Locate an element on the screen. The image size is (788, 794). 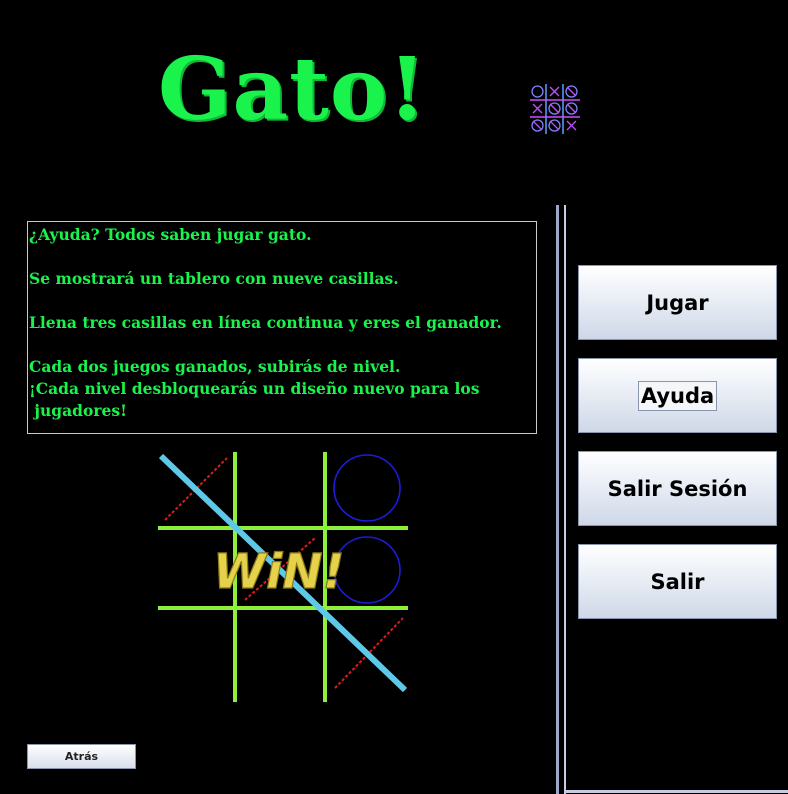
logout-button: Salir Sesión is located at coordinates (677, 488).